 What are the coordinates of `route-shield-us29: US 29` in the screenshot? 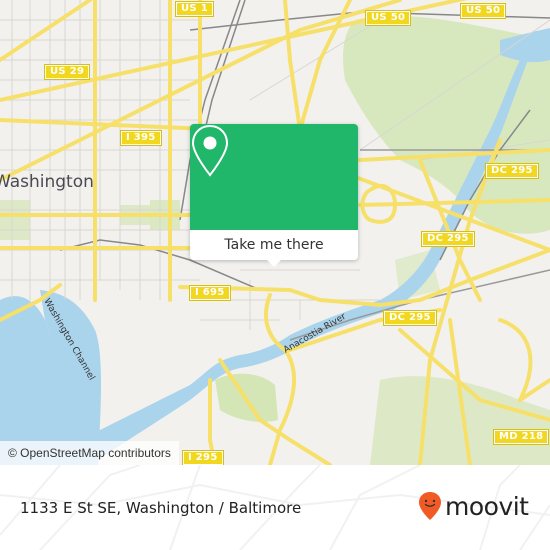 It's located at (67, 72).